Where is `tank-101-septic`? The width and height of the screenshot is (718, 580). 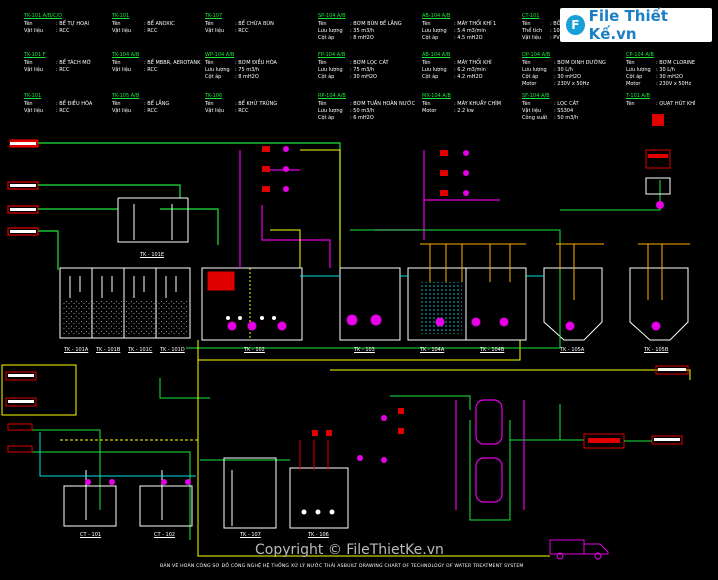
tank-101-septic is located at coordinates (125, 303).